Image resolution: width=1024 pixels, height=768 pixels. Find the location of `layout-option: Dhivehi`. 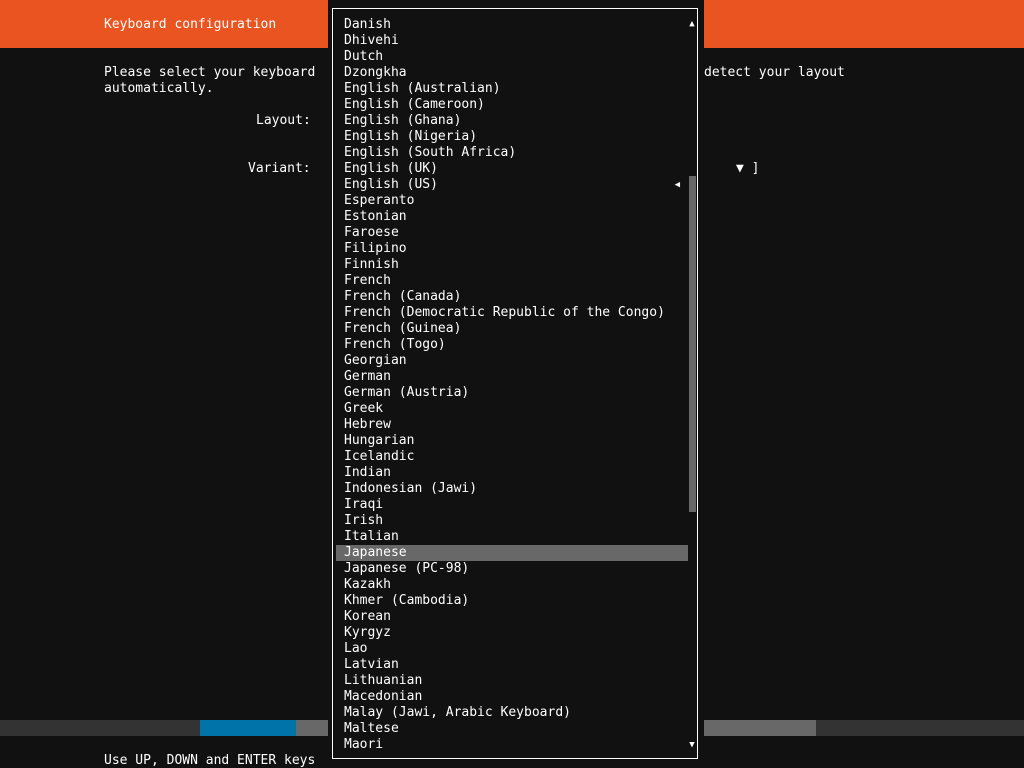

layout-option: Dhivehi is located at coordinates (512, 41).